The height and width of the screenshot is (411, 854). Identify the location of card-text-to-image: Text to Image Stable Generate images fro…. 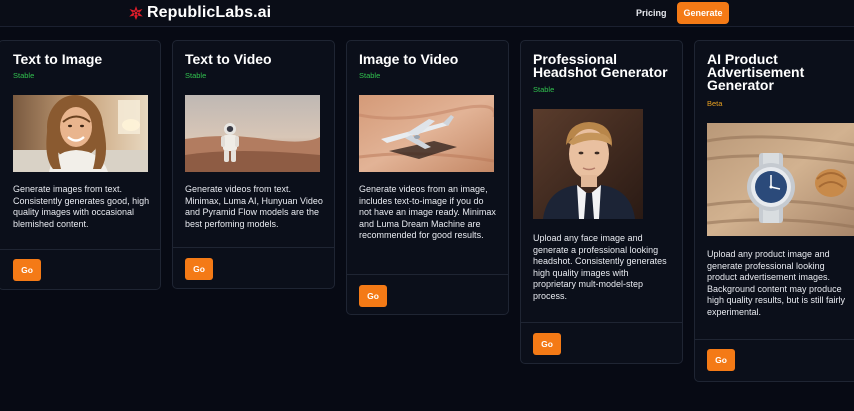
(80, 165).